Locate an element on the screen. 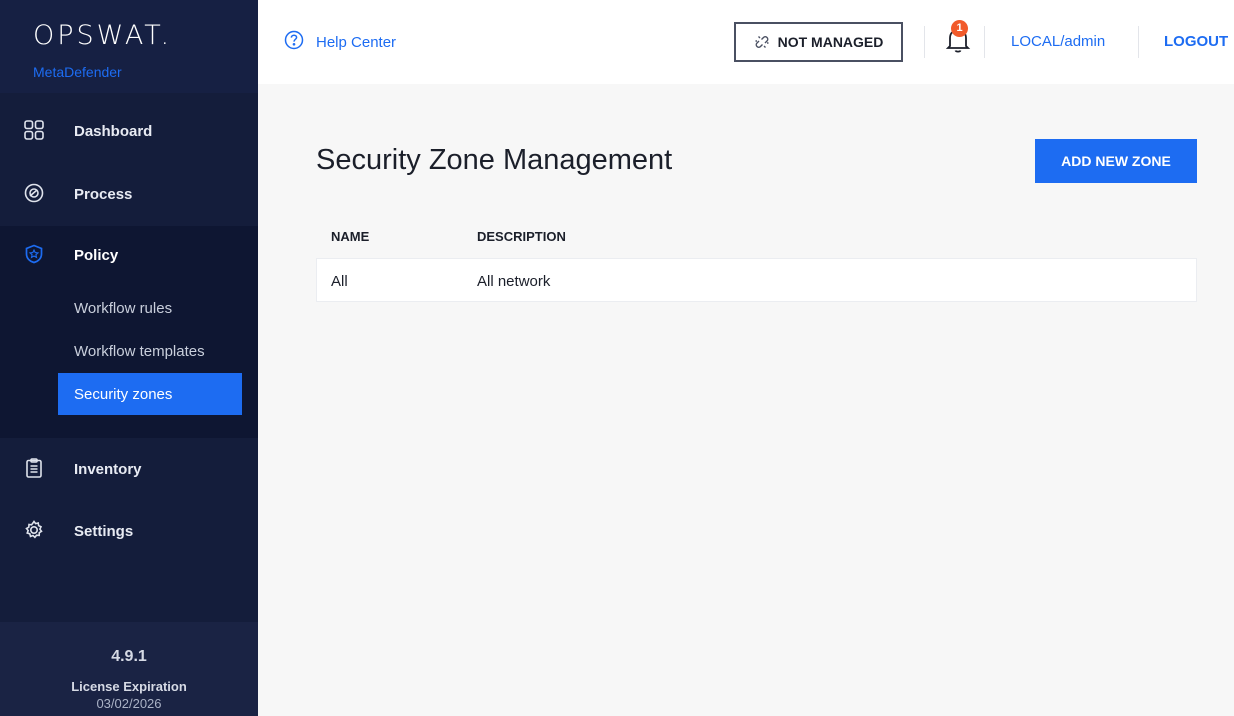 This screenshot has width=1234, height=716. sidebar-subitem-workflow-rules: Workflow rules is located at coordinates (150, 308).